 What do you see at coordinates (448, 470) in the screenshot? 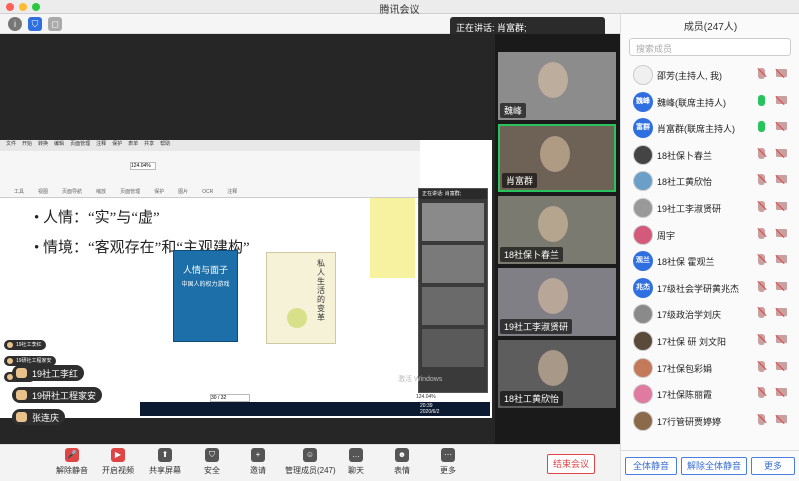
I see `toolbar-button-label: 更多` at bounding box center [448, 470].